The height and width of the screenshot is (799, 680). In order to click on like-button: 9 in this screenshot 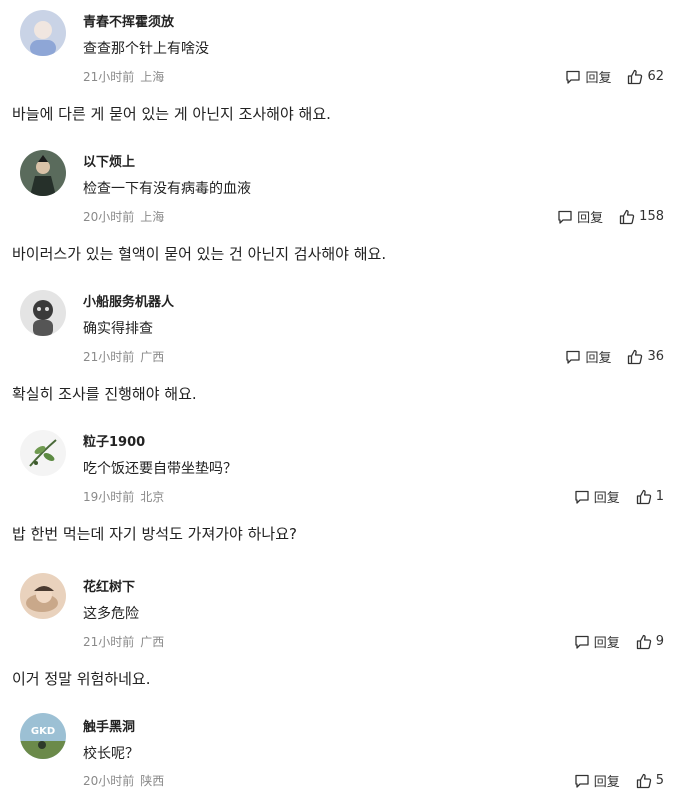, I will do `click(650, 642)`.